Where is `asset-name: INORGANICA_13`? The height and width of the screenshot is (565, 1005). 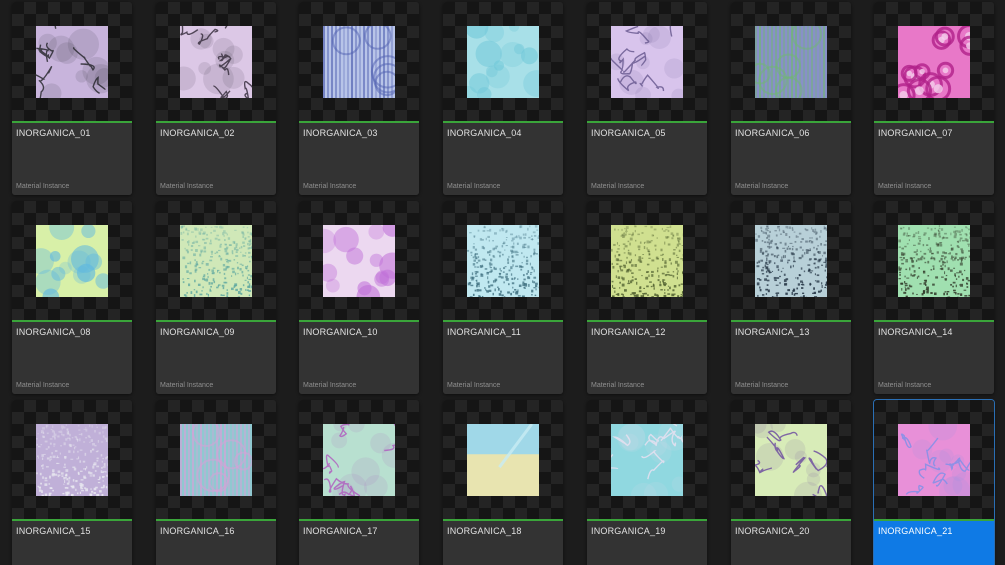 asset-name: INORGANICA_13 is located at coordinates (772, 332).